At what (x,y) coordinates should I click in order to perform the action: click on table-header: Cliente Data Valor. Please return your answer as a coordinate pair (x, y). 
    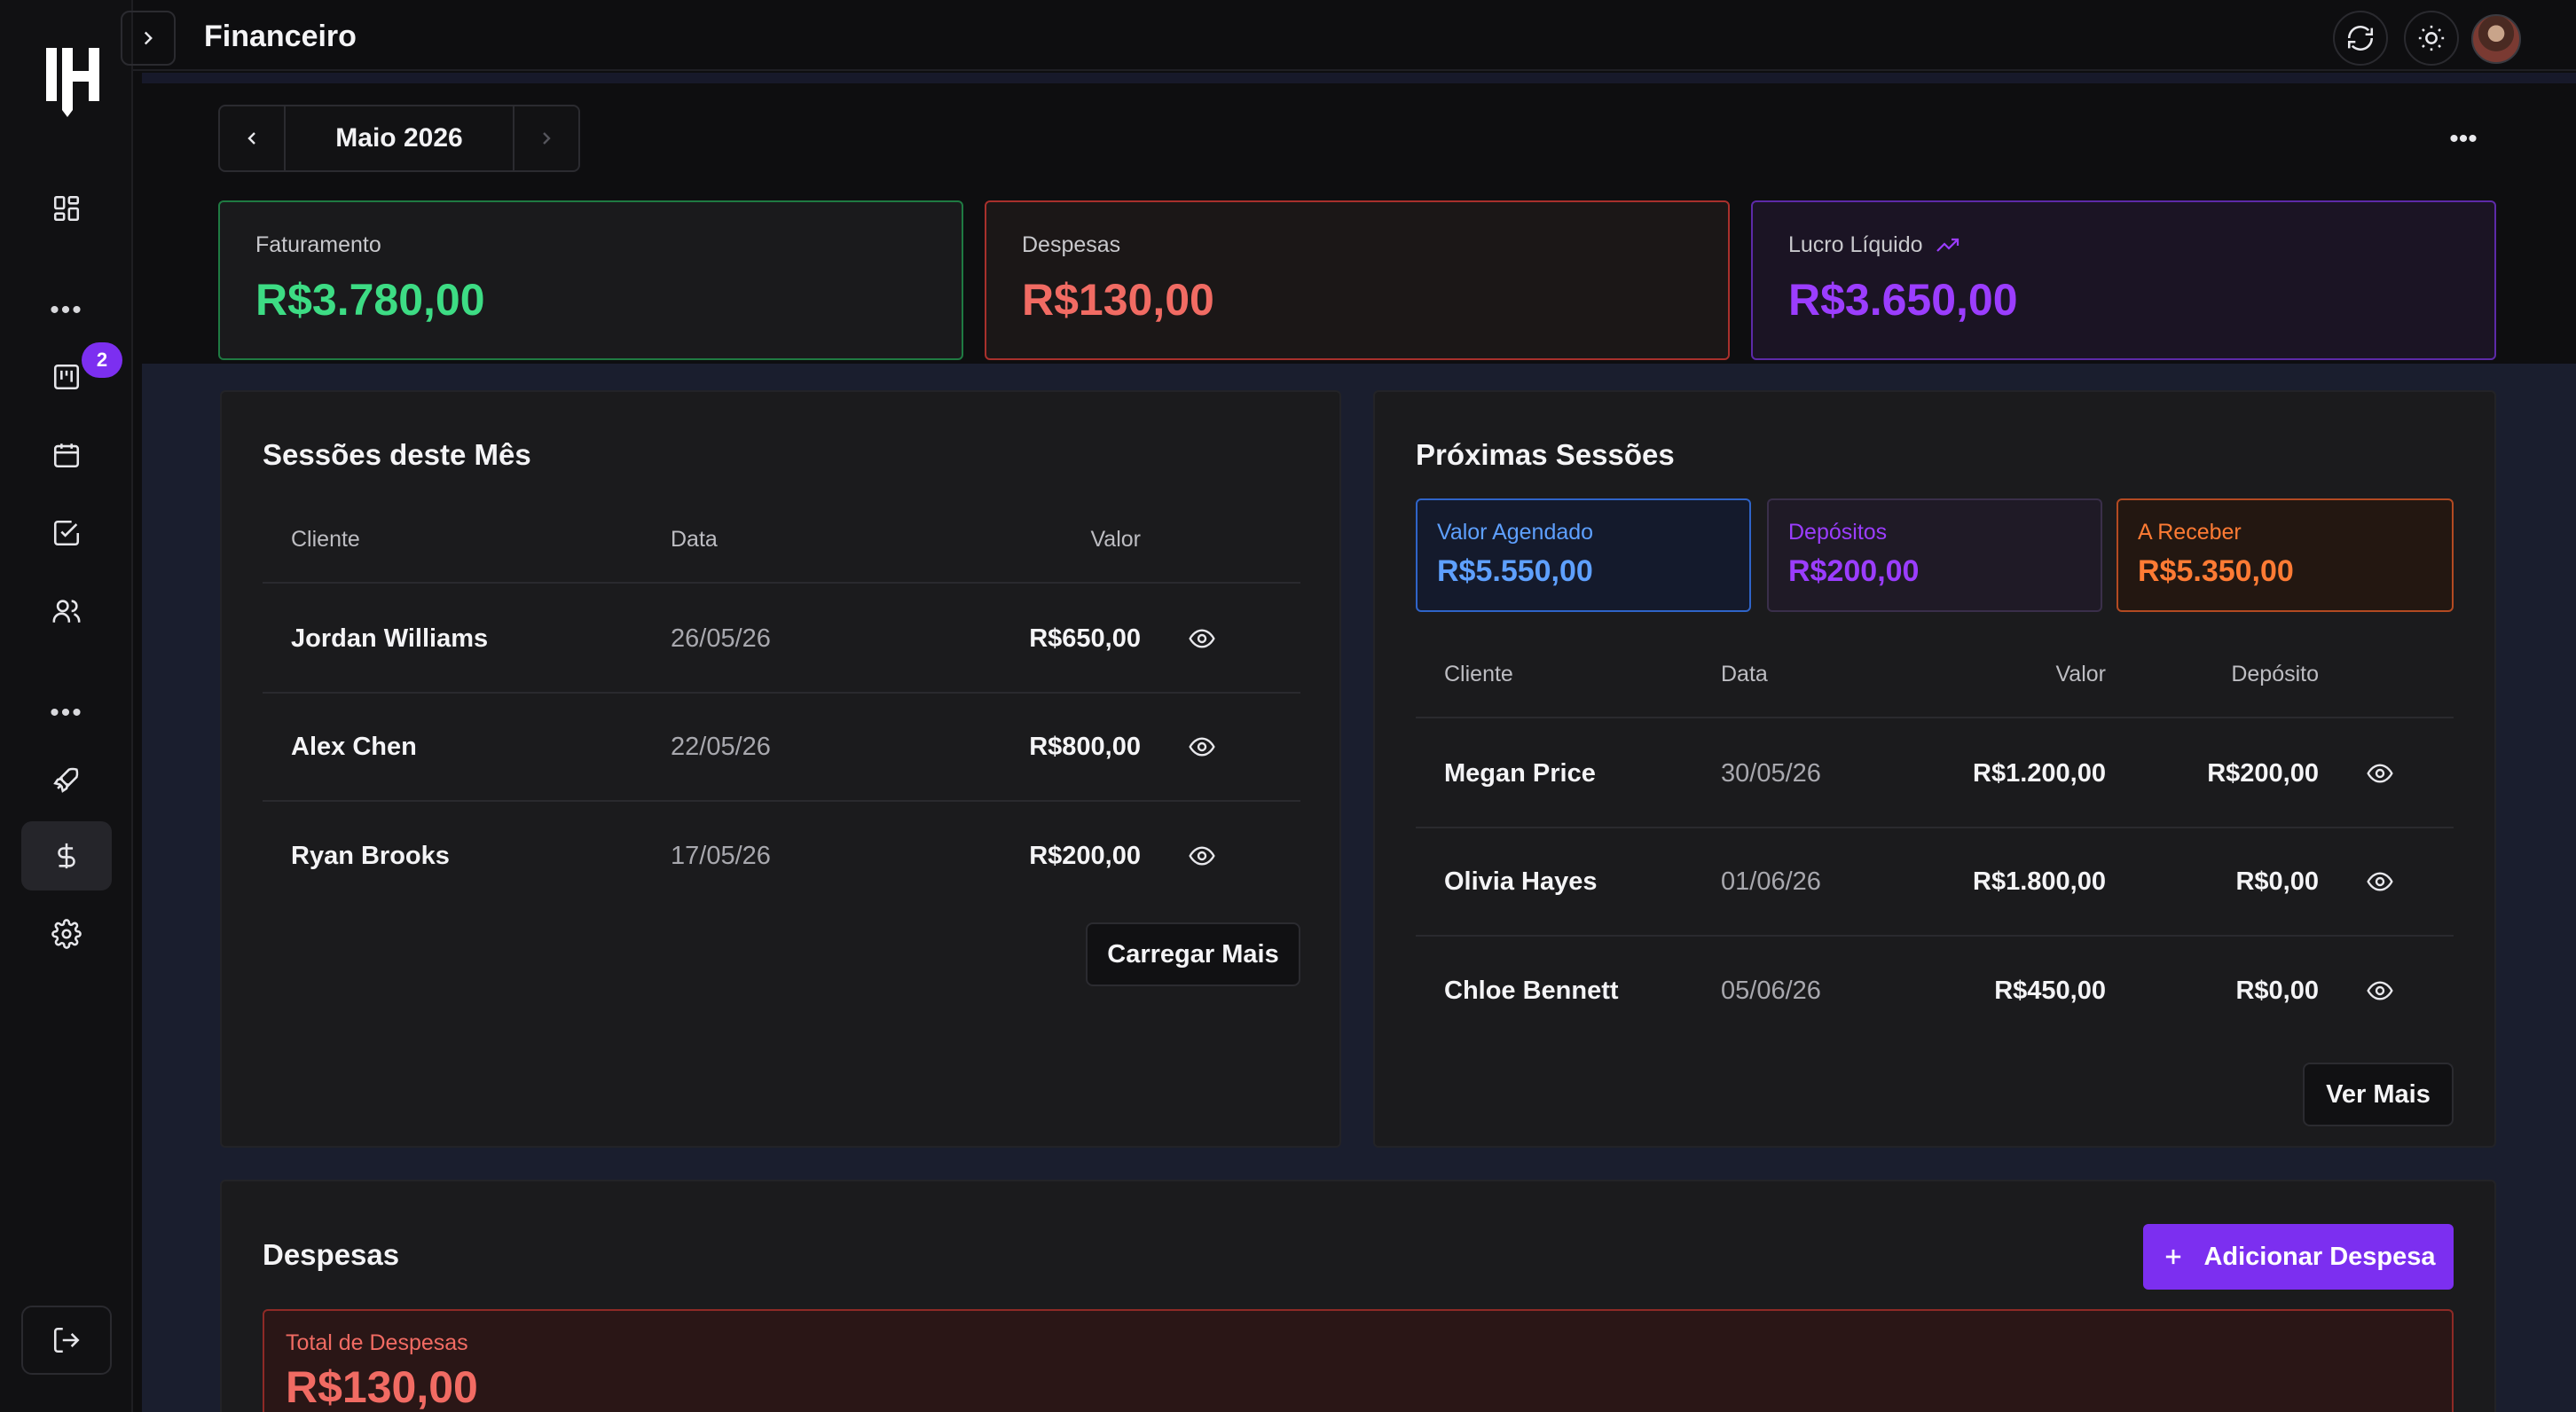
    Looking at the image, I should click on (781, 540).